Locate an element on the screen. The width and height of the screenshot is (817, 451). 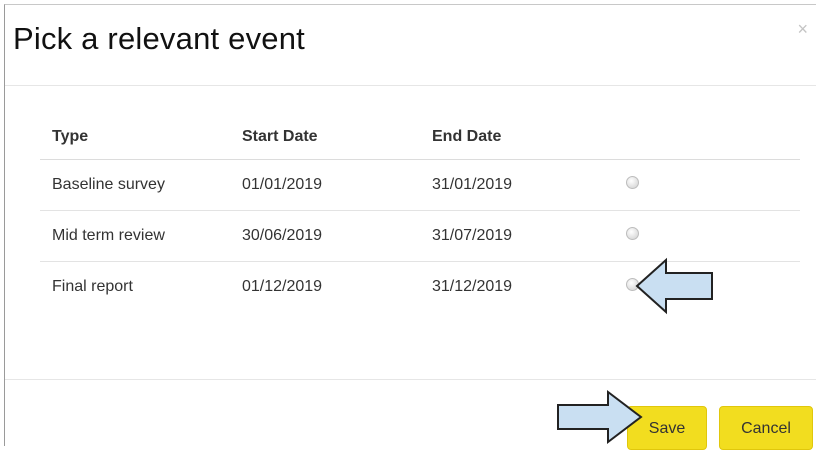
event-type-cell: Mid term review is located at coordinates (135, 236).